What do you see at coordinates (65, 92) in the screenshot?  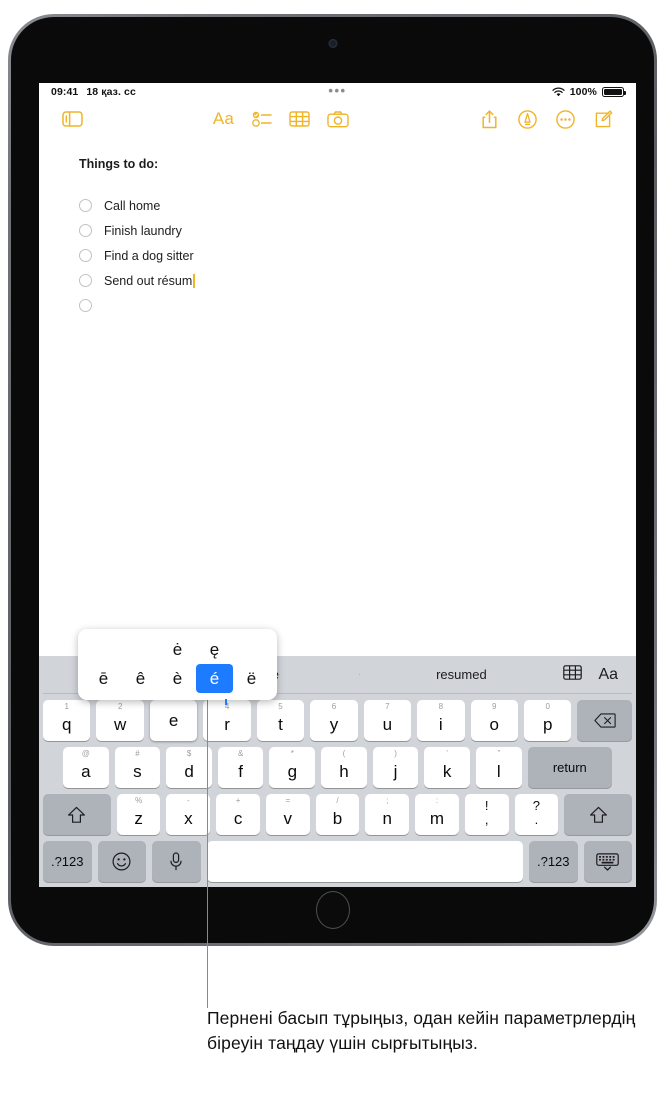 I see `status-time: 09:41` at bounding box center [65, 92].